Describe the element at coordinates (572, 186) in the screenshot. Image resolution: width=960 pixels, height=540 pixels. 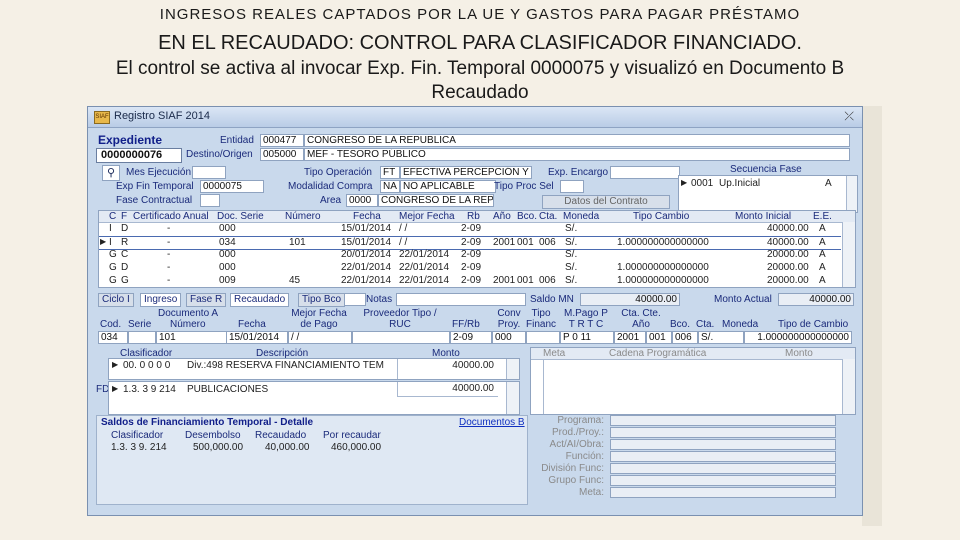
I see `tipo-proc-sel-field` at that location.